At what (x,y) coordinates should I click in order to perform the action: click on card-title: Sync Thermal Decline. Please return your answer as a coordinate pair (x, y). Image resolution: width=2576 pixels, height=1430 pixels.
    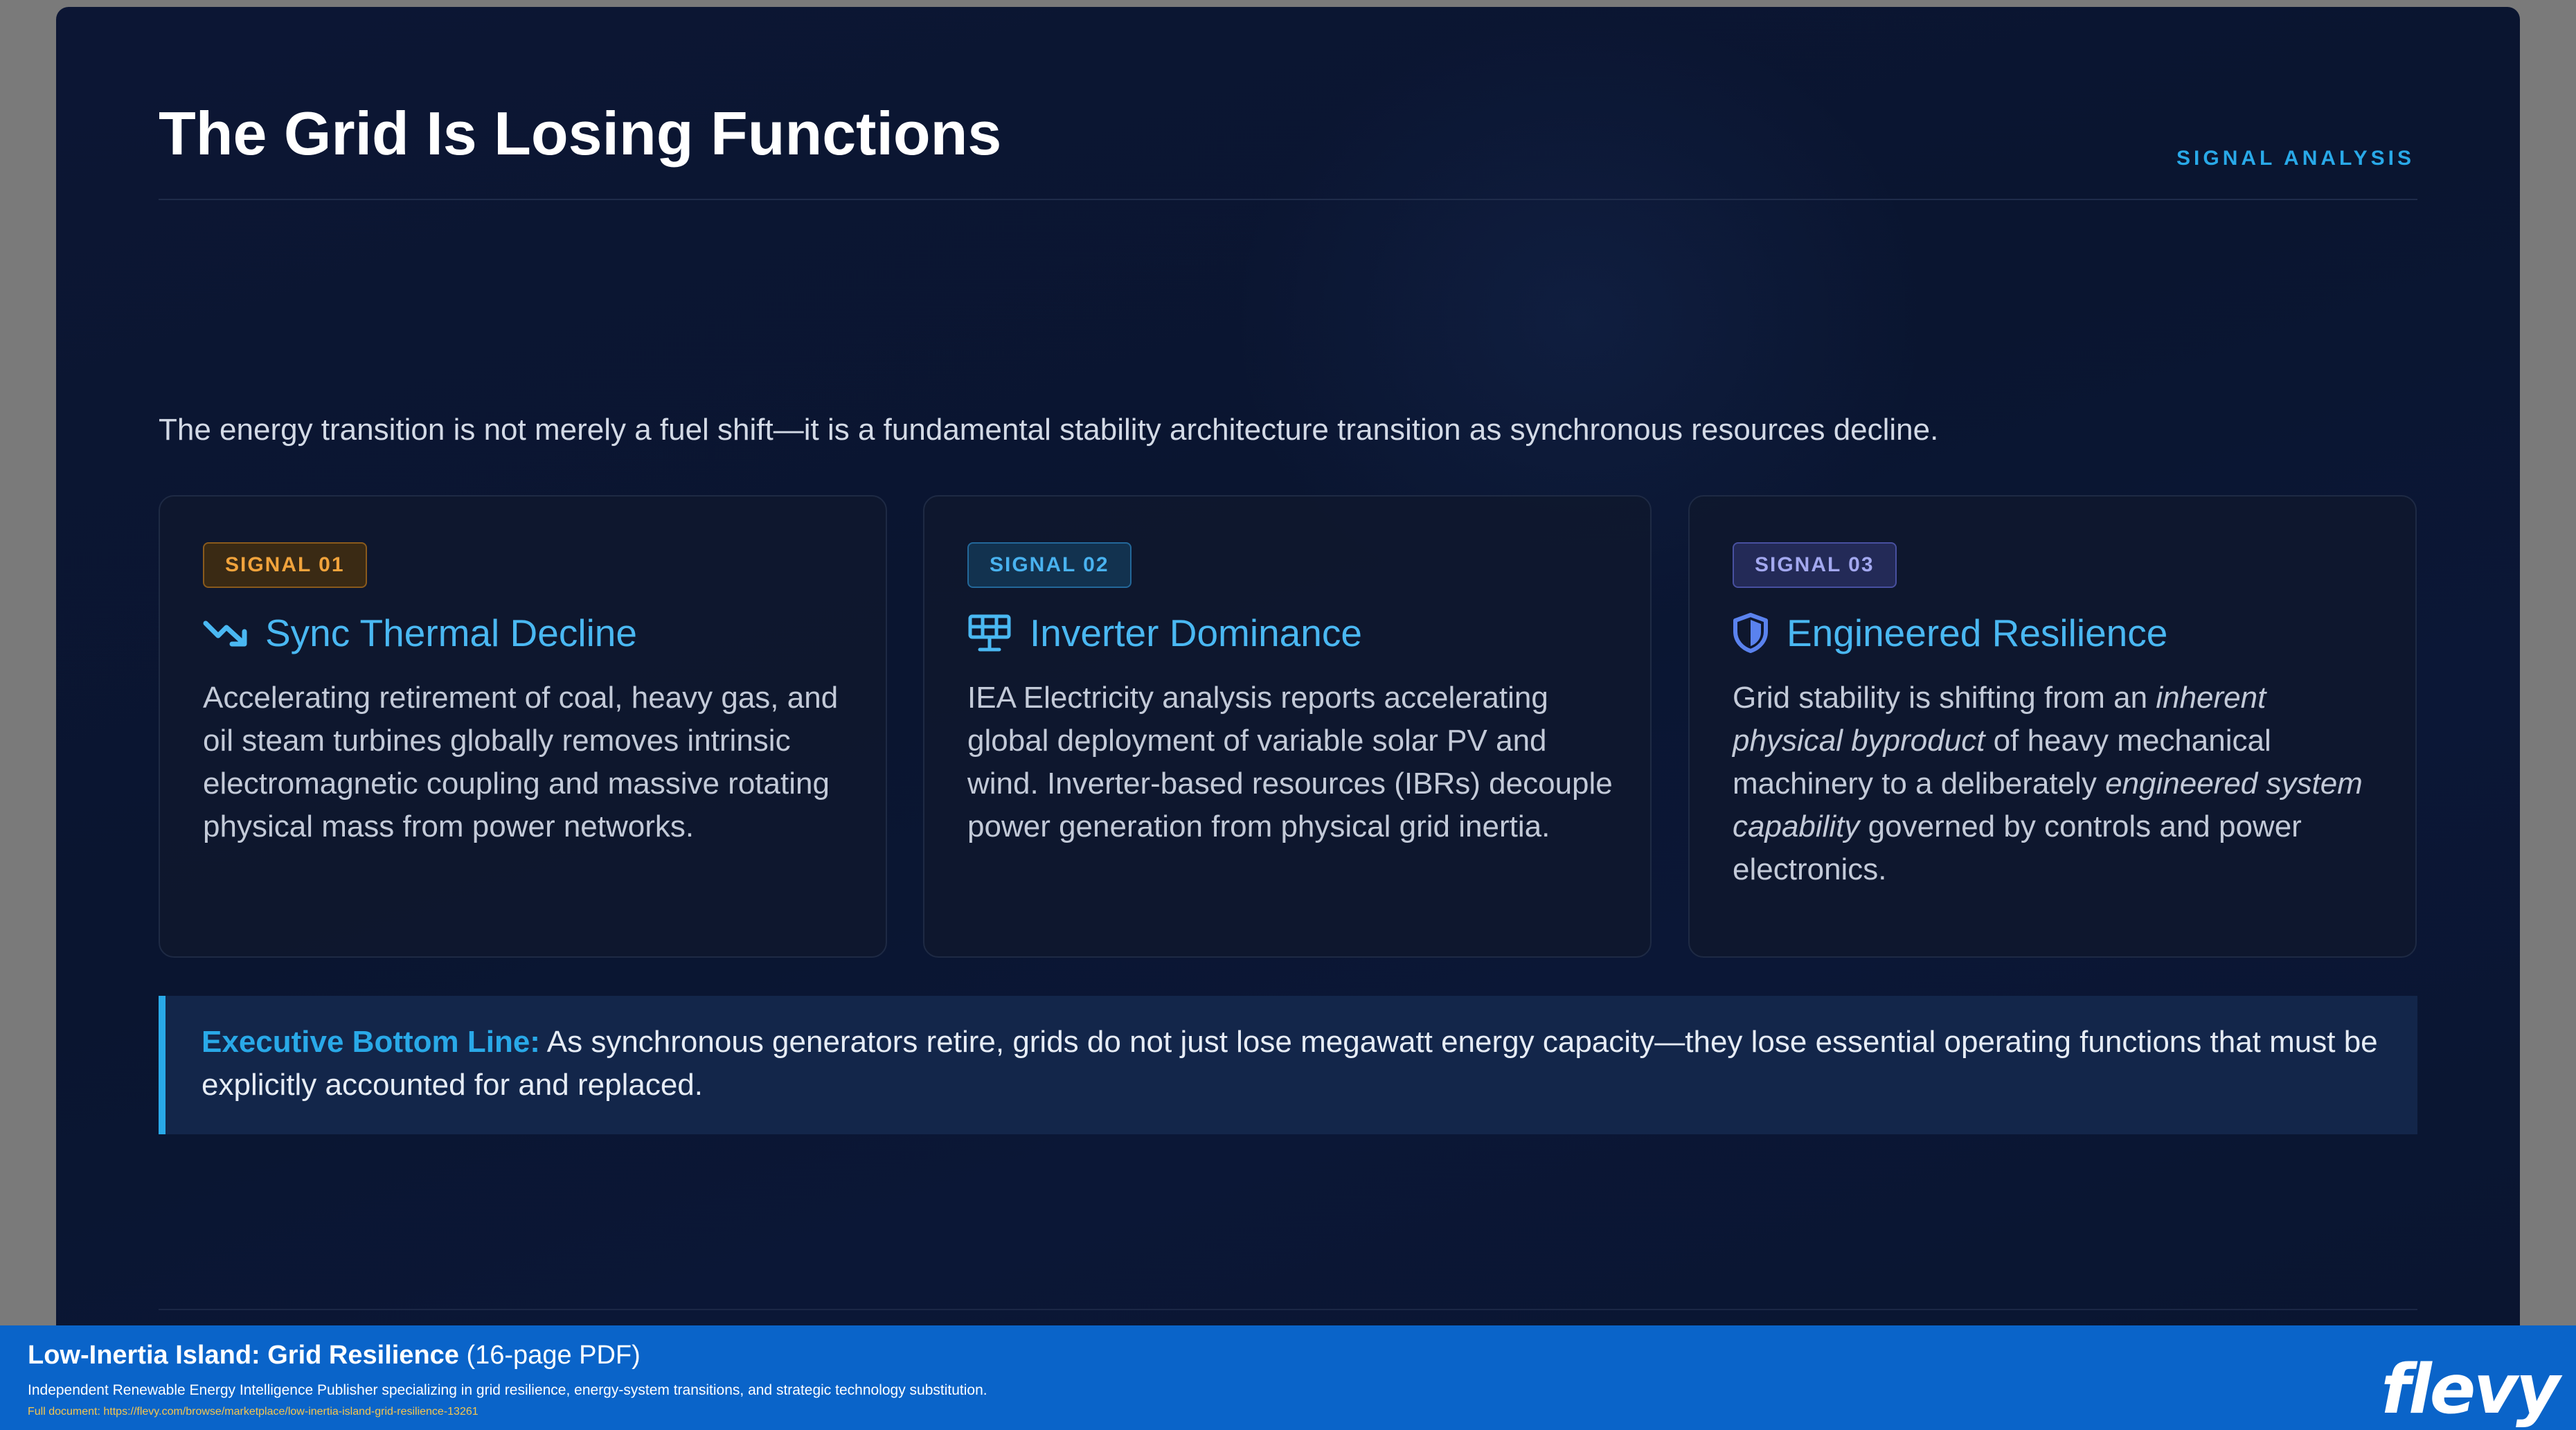
    Looking at the image, I should click on (451, 632).